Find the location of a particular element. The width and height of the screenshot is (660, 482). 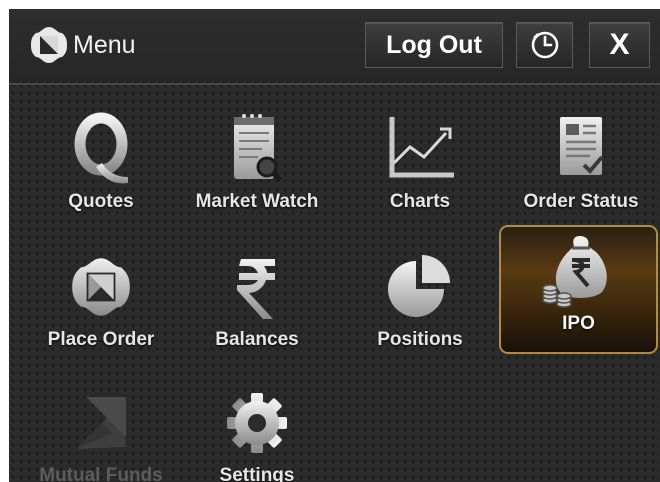

menu-item-label: Order Status is located at coordinates (581, 201).